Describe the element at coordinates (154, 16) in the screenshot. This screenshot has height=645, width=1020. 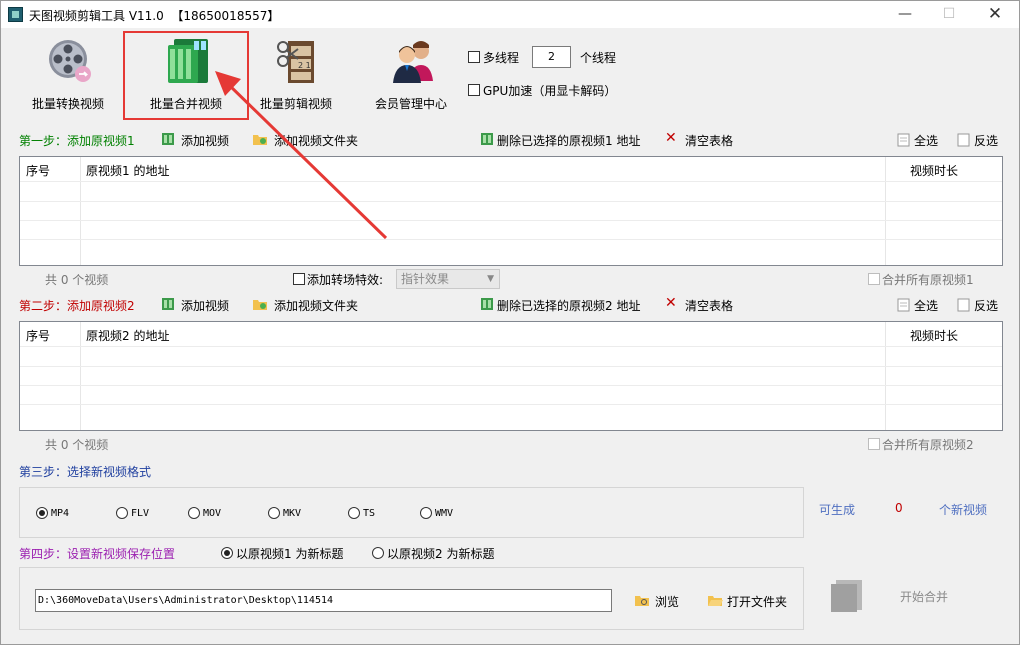
I see `window-title: 天图视频剪辑工具 V11.0 【18650018557】` at that location.